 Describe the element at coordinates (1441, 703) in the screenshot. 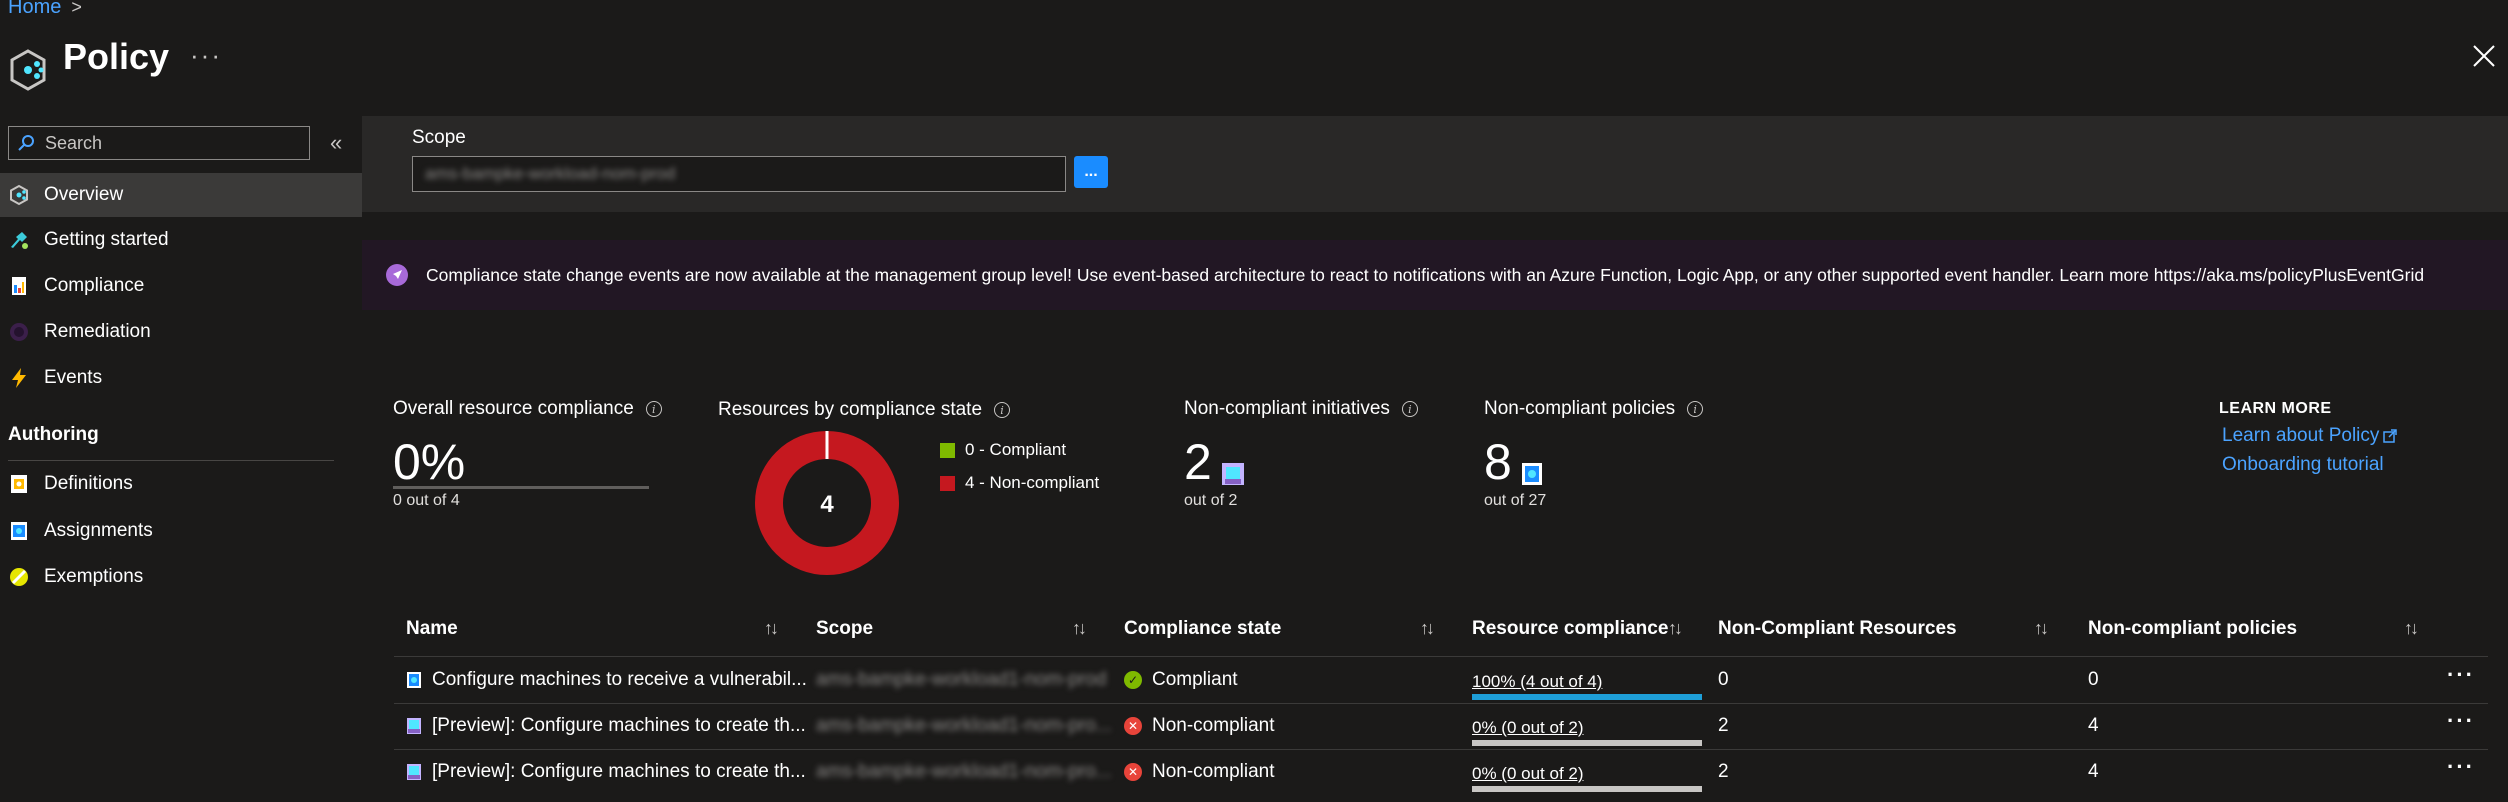

I see `row-divider` at that location.